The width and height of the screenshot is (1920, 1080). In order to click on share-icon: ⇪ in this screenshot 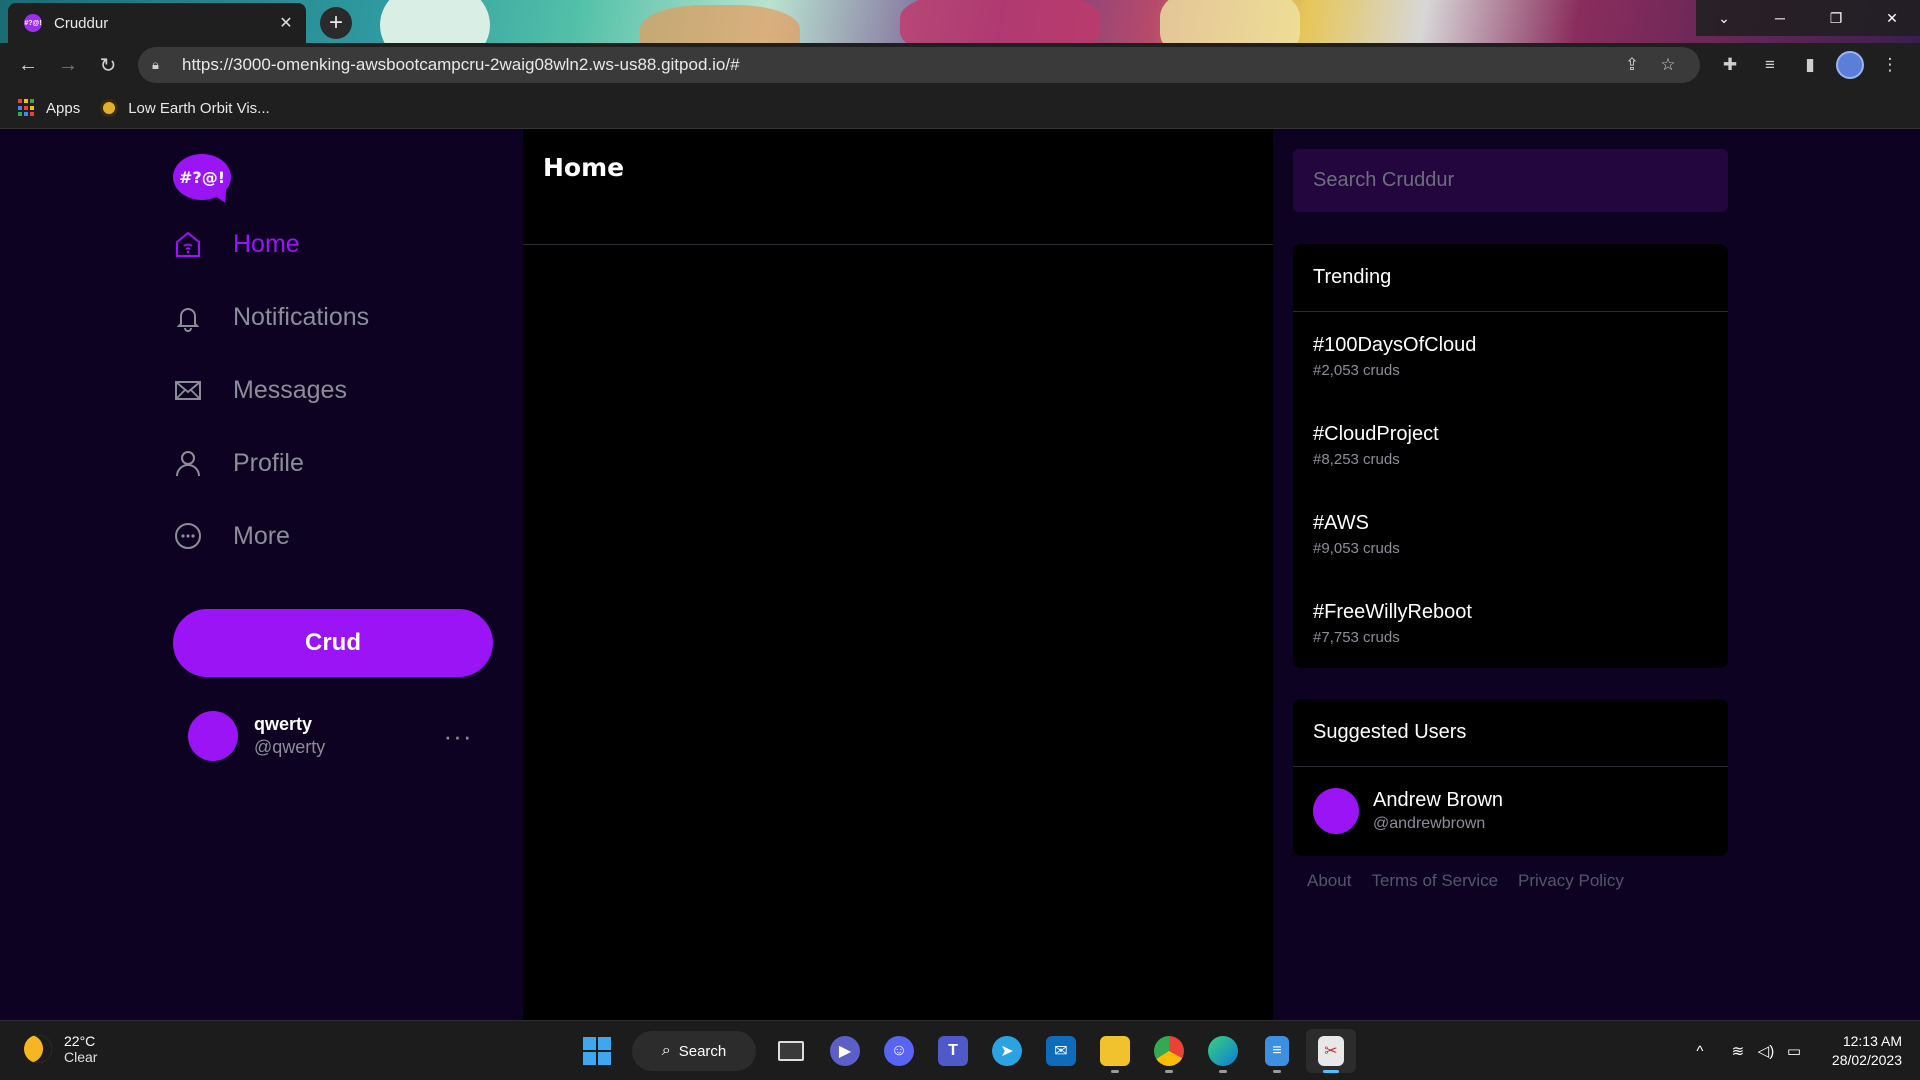, I will do `click(1632, 65)`.